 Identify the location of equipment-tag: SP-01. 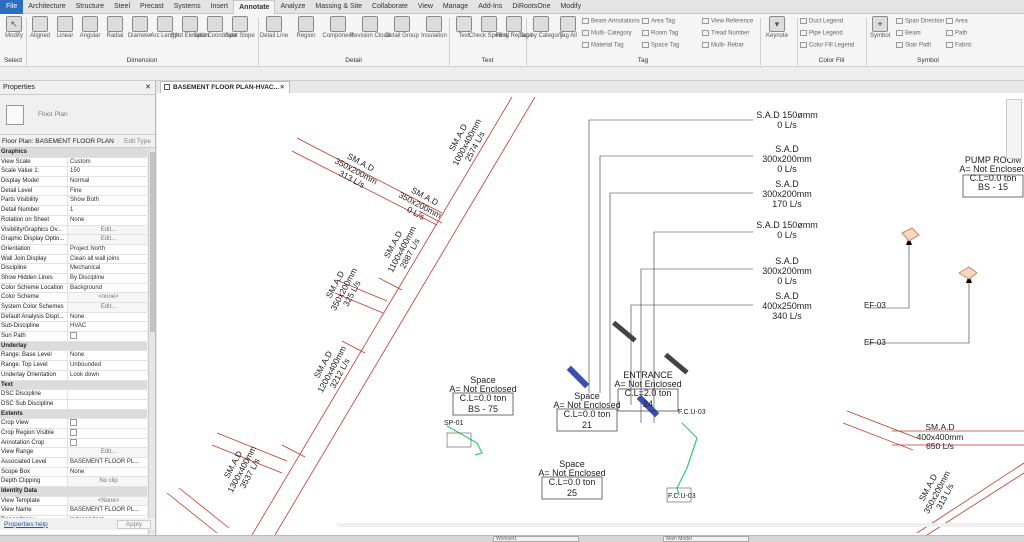
(453, 423).